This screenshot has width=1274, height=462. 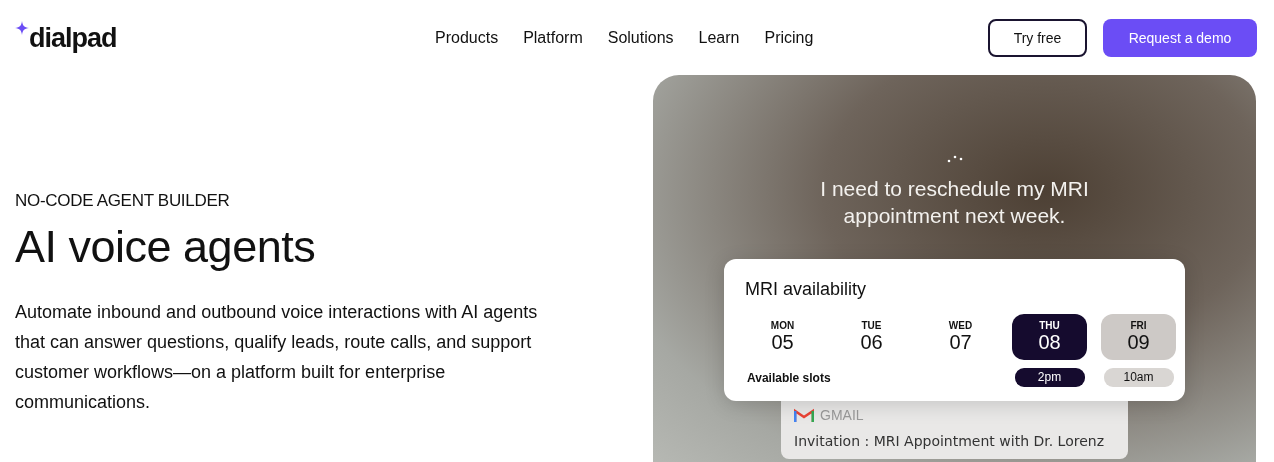 What do you see at coordinates (804, 415) in the screenshot?
I see `mail-icon` at bounding box center [804, 415].